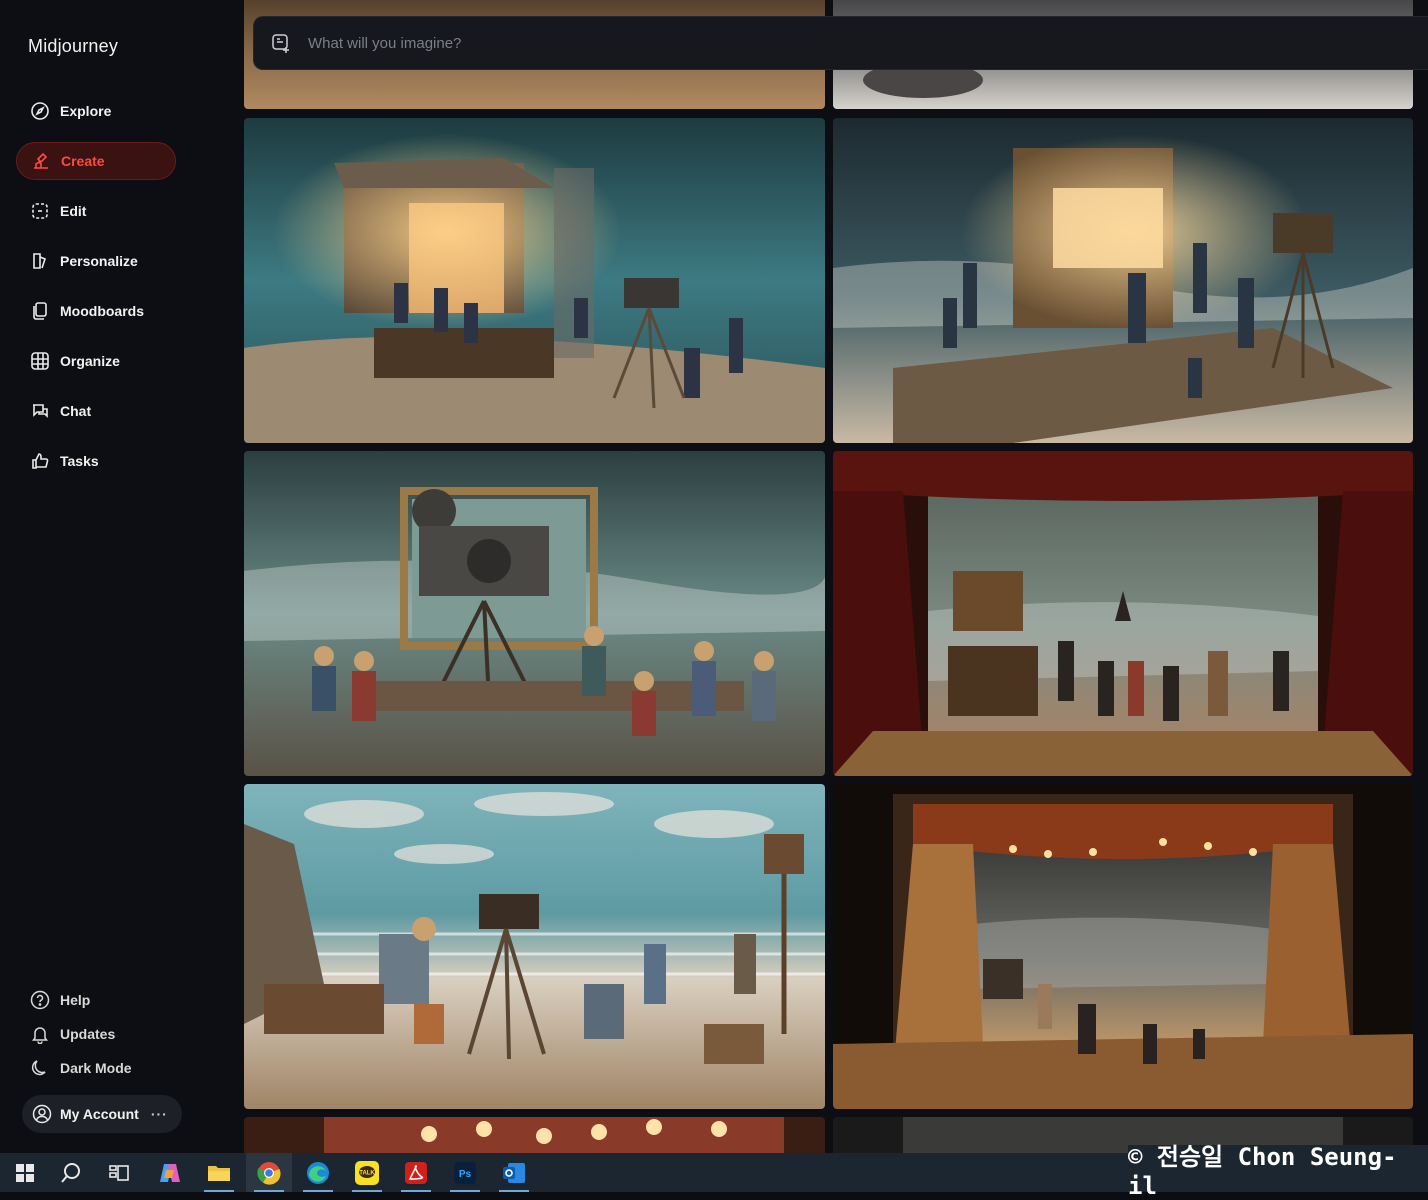  I want to click on nav-organize-label: Organize, so click(90, 361).